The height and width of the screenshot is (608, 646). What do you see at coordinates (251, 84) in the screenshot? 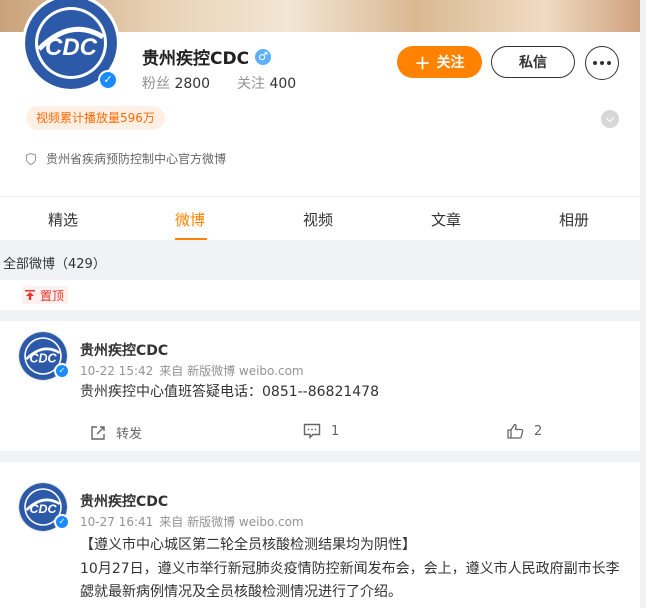
I see `following-label: 关注` at bounding box center [251, 84].